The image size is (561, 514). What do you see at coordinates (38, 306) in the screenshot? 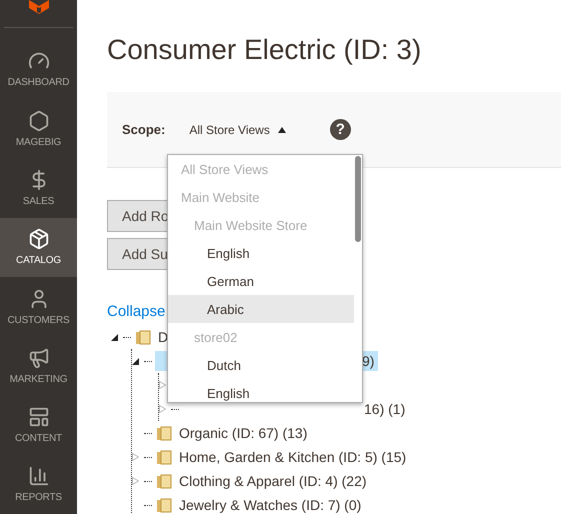
I see `nav-item: CUSTOMERS` at bounding box center [38, 306].